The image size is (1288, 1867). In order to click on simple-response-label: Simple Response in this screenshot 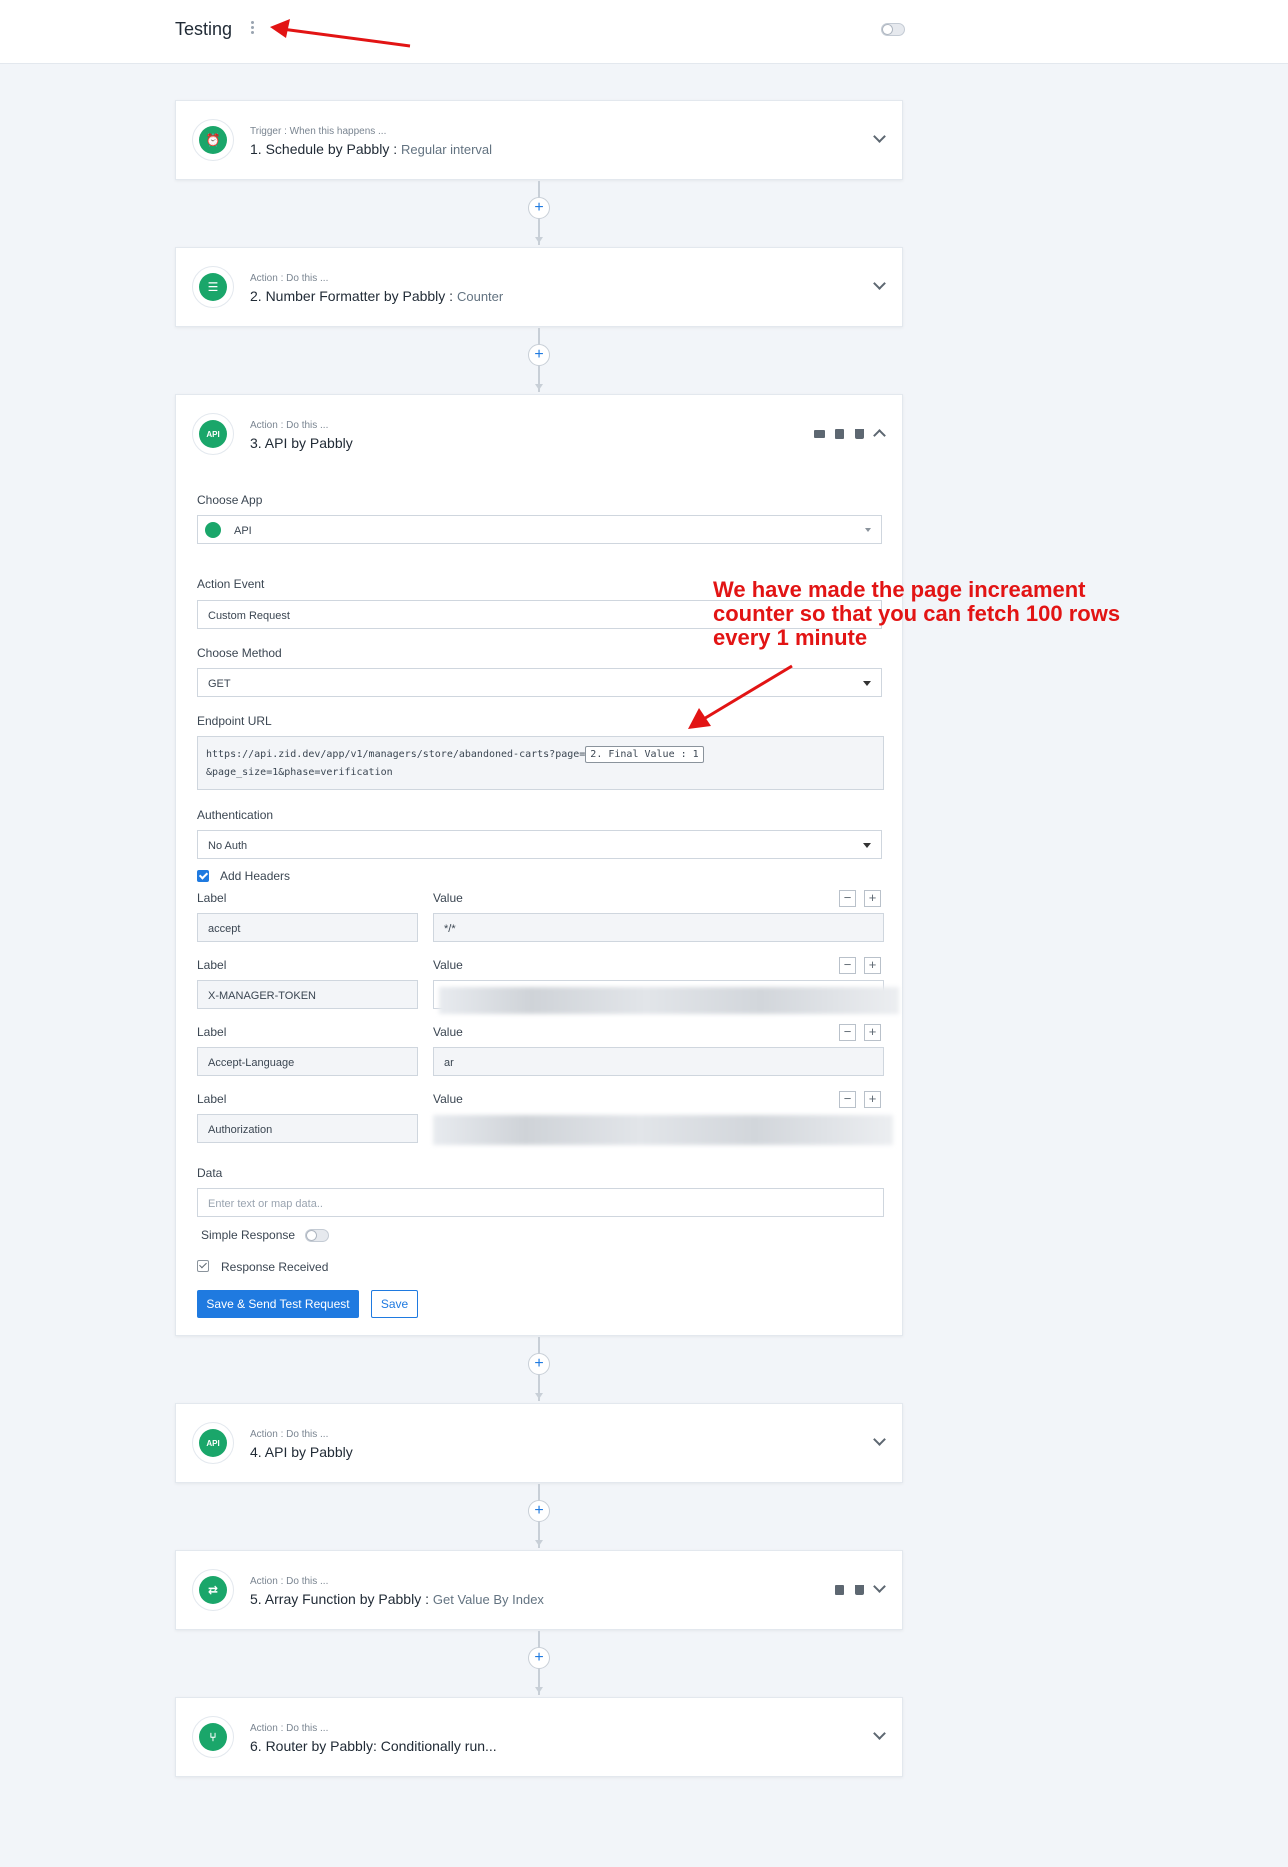, I will do `click(248, 1235)`.